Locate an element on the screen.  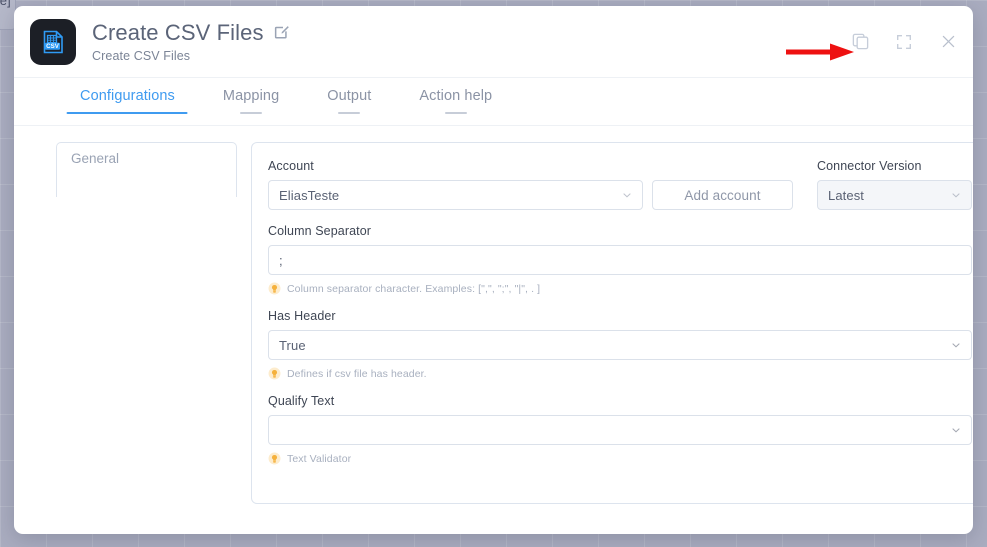
connector-version-label: Connector Version is located at coordinates (869, 166).